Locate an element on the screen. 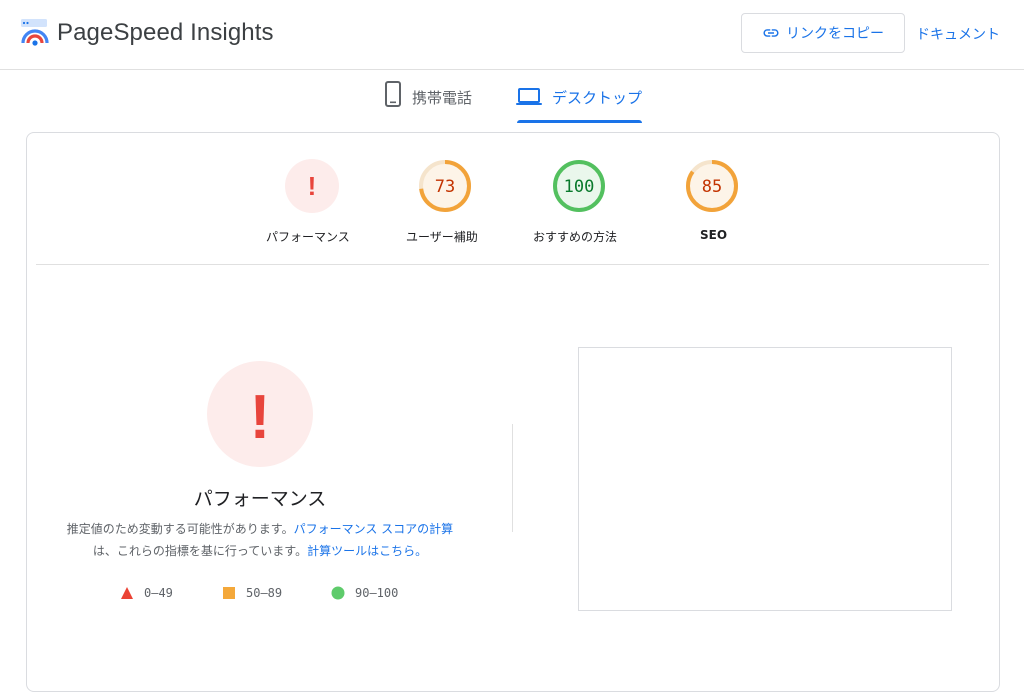  legend-fail: 0–49 is located at coordinates (146, 593).